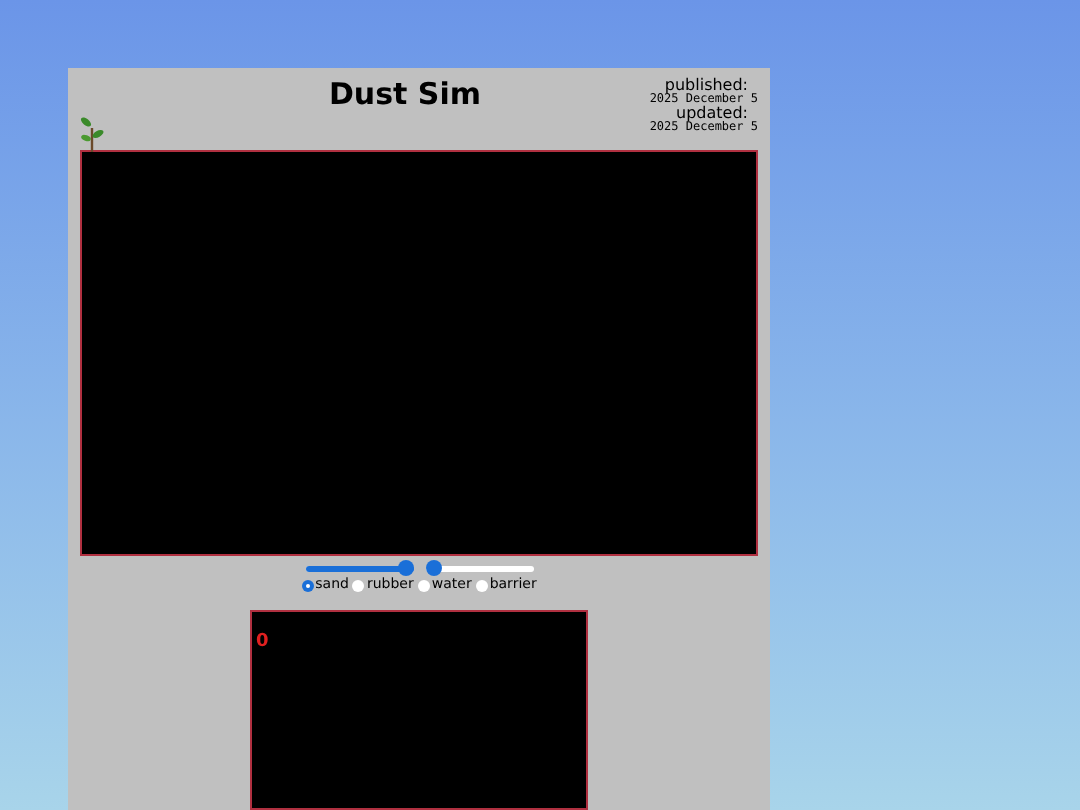  I want to click on date-label: updated:, so click(712, 114).